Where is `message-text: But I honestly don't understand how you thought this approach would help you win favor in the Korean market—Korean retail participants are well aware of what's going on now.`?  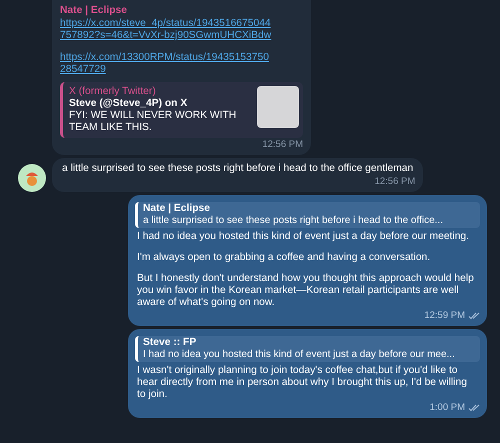
message-text: But I honestly don't understand how you thought this approach would help you win favor in the Korean market—Korean retail participants are well aware of what's going on now. is located at coordinates (306, 291).